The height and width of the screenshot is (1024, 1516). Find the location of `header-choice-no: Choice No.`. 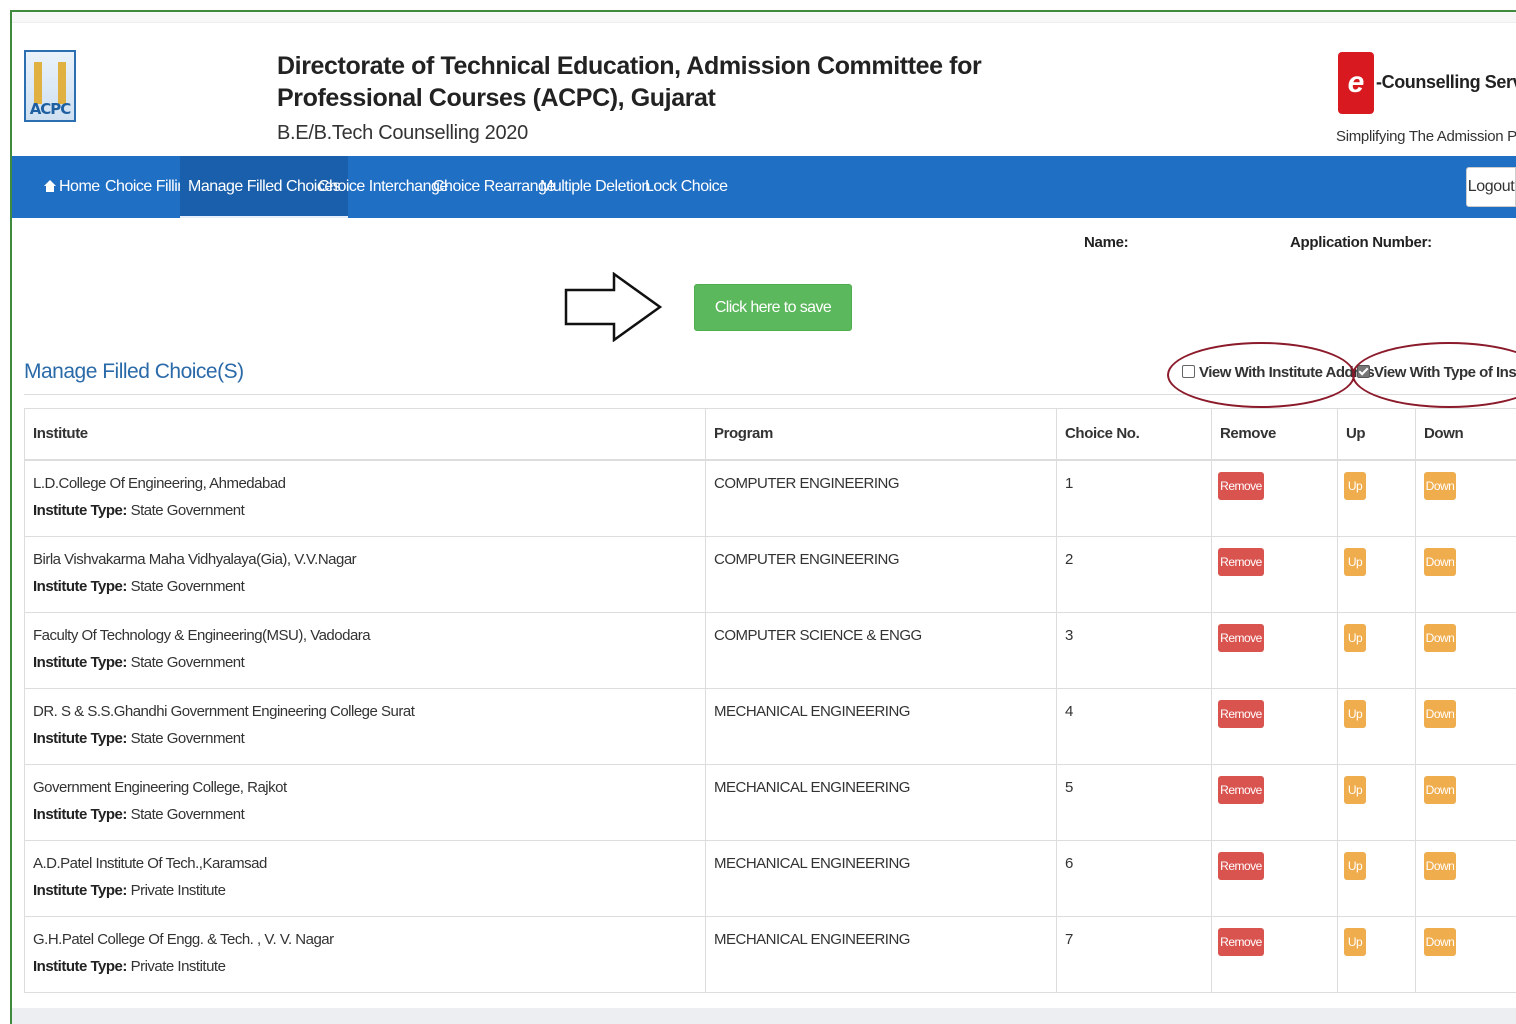

header-choice-no: Choice No. is located at coordinates (1134, 434).